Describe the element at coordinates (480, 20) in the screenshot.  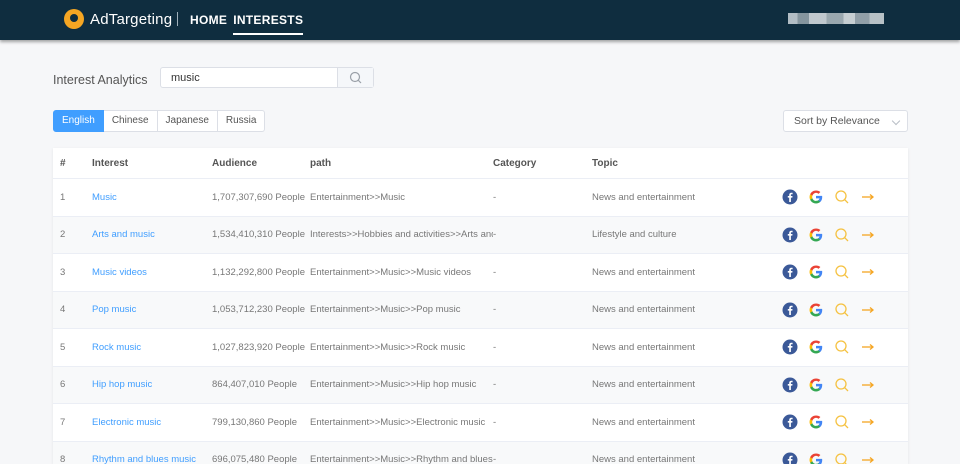
I see `top-navbar: AdTargeting HOME INTERESTS` at that location.